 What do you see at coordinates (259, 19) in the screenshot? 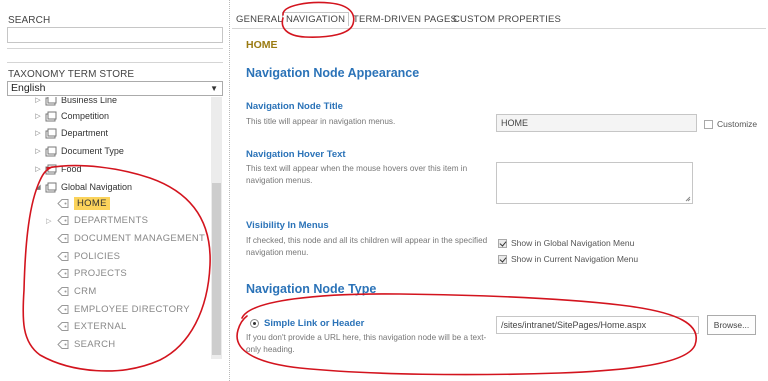
I see `tab-general: GENERAL` at bounding box center [259, 19].